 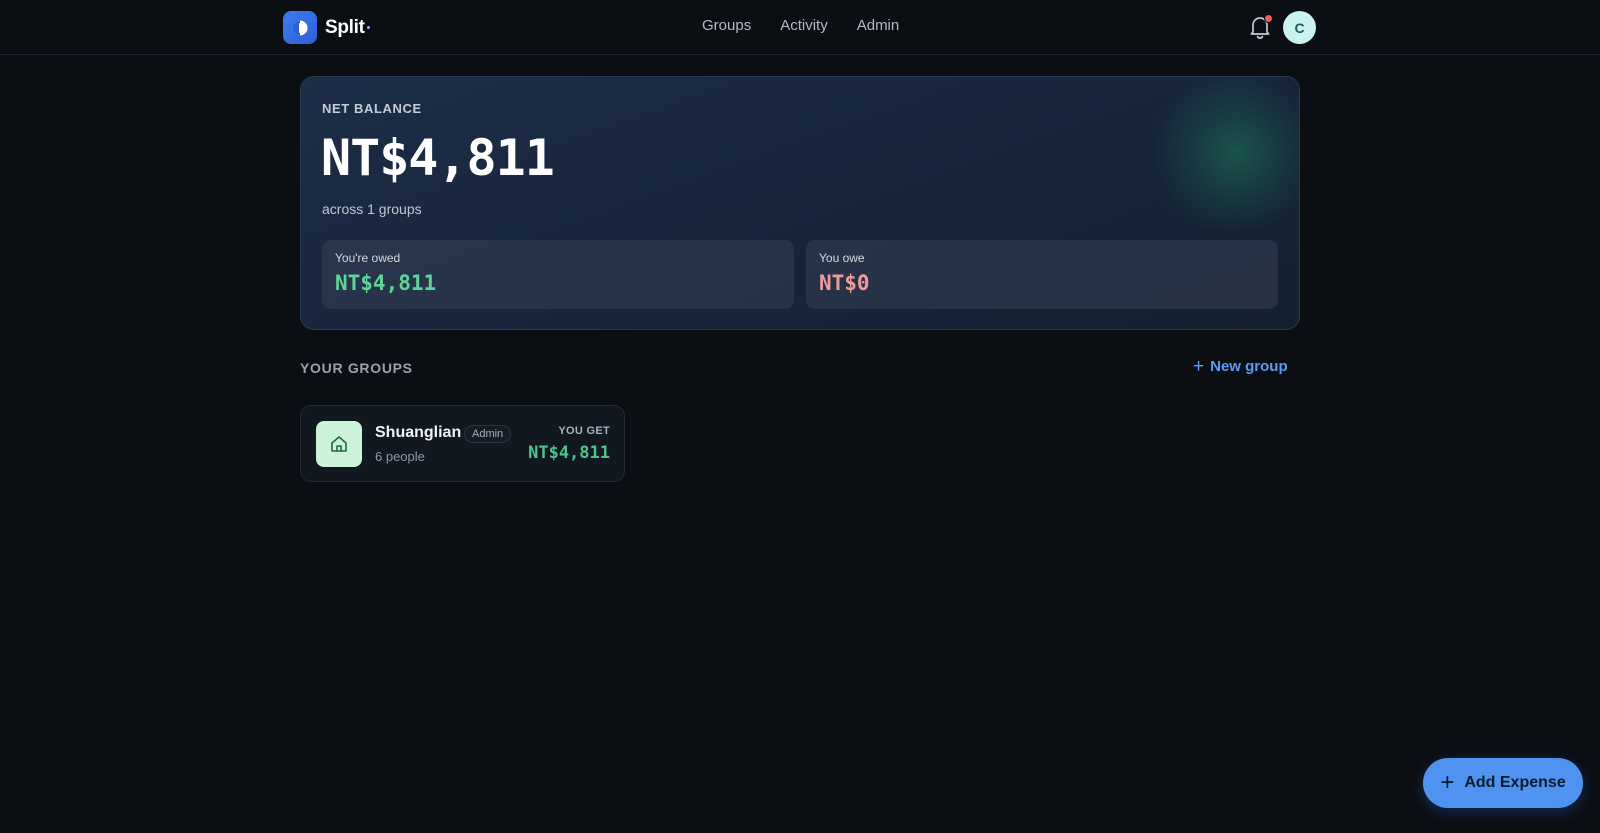 What do you see at coordinates (844, 283) in the screenshot?
I see `you-owe-amount: NT$0` at bounding box center [844, 283].